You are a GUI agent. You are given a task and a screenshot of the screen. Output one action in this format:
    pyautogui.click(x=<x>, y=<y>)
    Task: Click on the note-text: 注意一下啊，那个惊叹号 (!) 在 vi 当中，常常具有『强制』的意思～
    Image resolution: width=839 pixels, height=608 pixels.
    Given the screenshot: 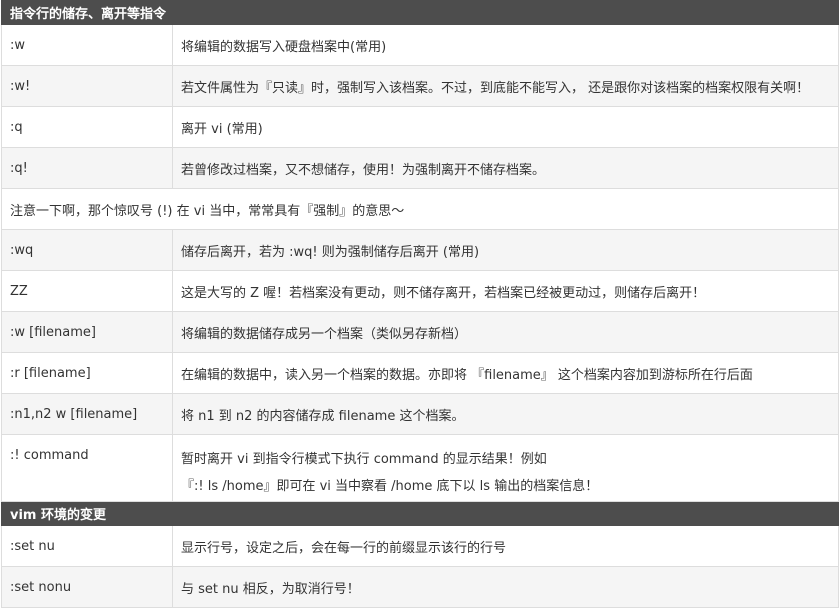 What is the action you would take?
    pyautogui.click(x=419, y=209)
    